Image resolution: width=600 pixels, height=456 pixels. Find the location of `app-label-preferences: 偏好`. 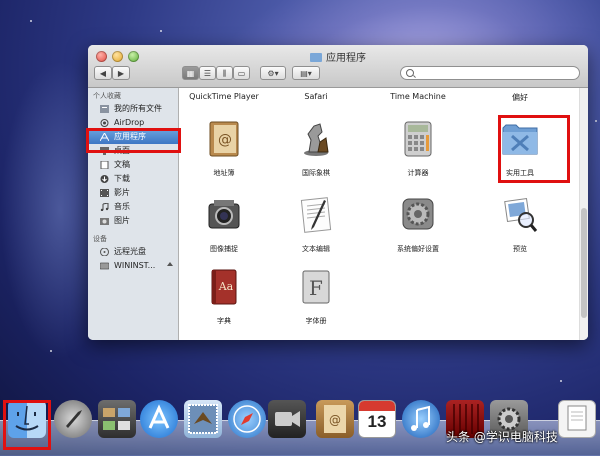

app-label-preferences: 偏好 is located at coordinates (520, 97).